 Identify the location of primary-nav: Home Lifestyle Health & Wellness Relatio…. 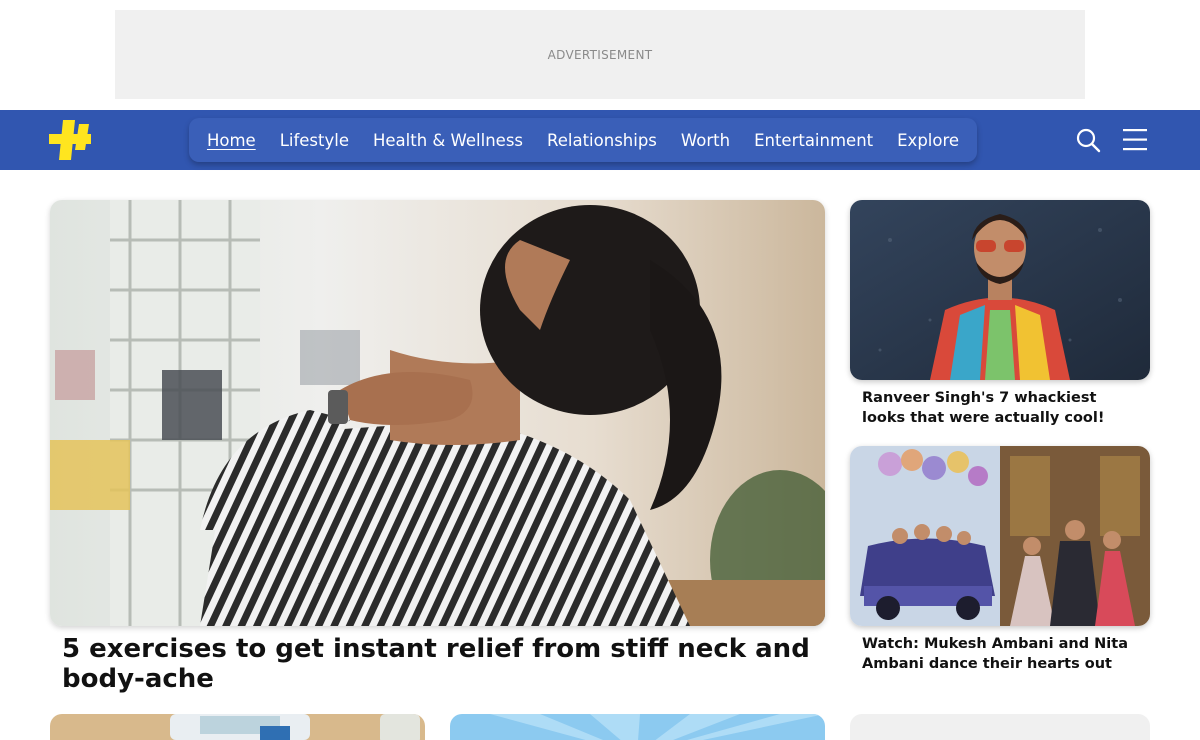
(583, 140).